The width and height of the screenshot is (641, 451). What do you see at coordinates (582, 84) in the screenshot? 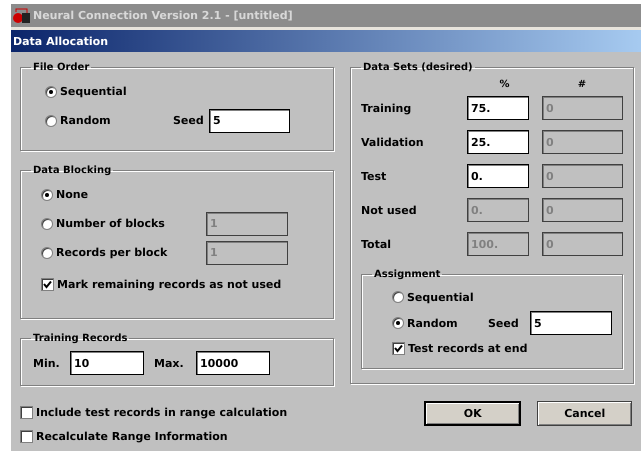
I see `column-header: #` at bounding box center [582, 84].